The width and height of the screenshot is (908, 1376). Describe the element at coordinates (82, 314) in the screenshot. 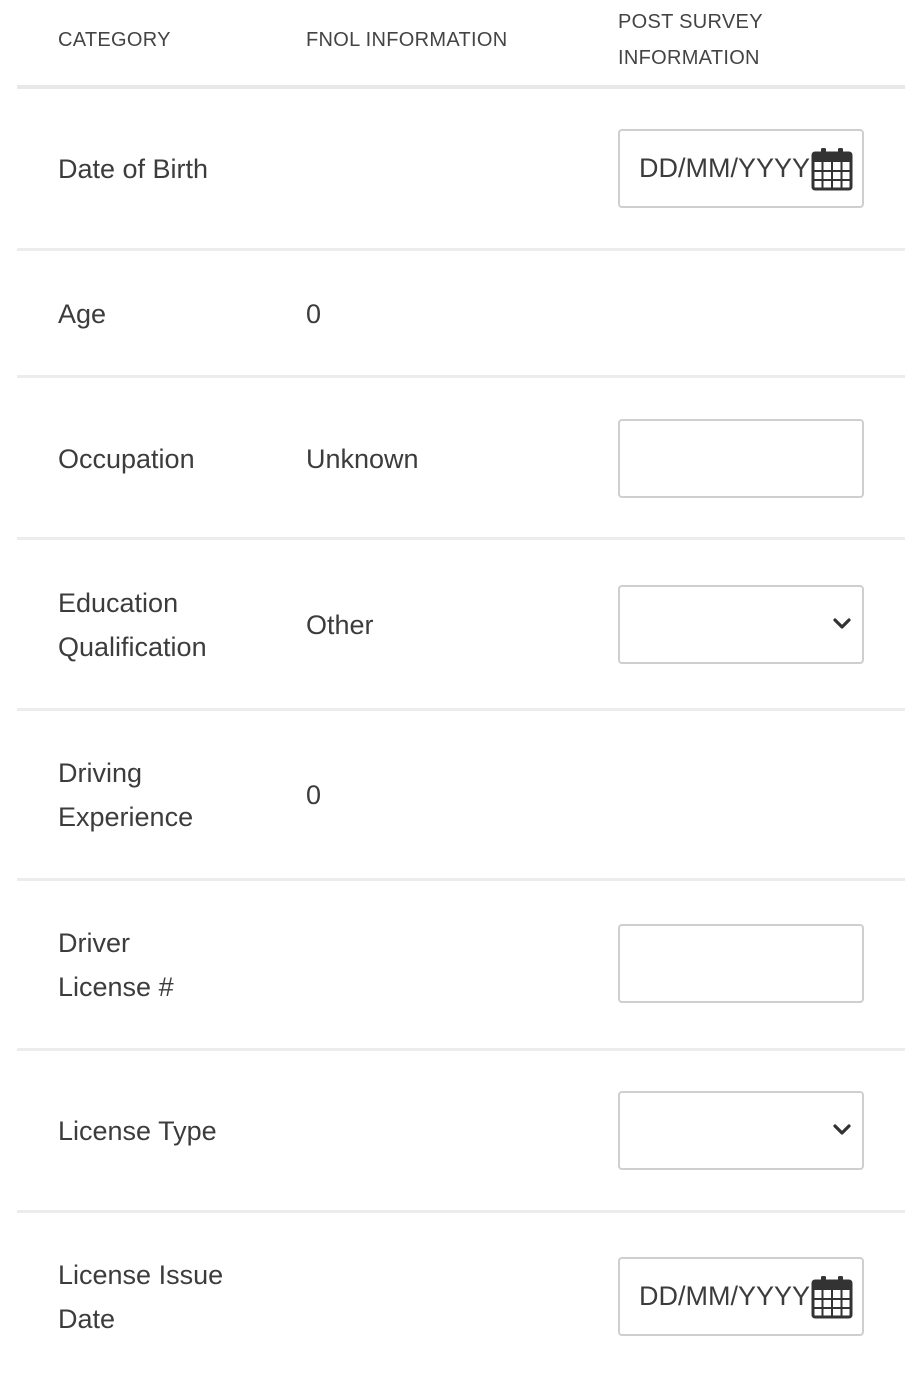

I see `category-label: Age` at that location.